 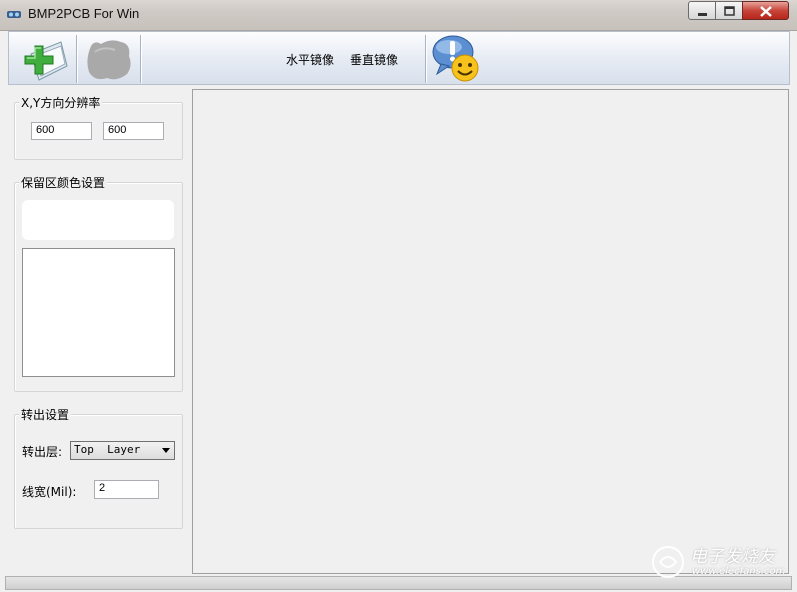 I want to click on watermark: 电子发烧友 www.elecfans.com, so click(x=720, y=562).